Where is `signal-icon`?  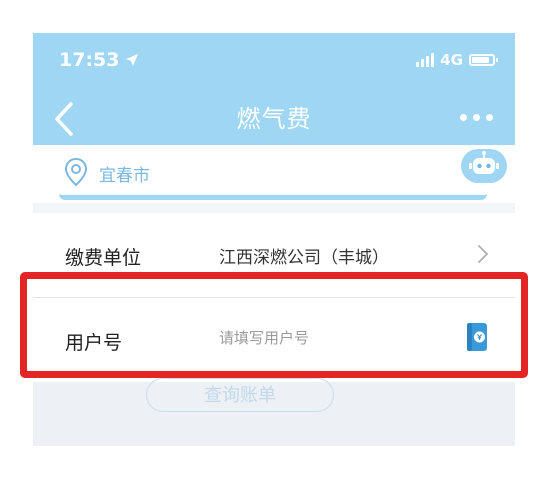
signal-icon is located at coordinates (425, 60).